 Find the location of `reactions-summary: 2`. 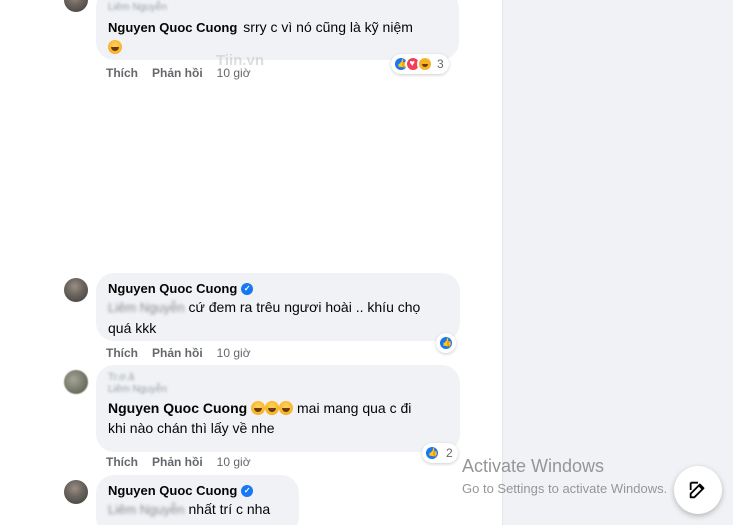

reactions-summary: 2 is located at coordinates (440, 453).